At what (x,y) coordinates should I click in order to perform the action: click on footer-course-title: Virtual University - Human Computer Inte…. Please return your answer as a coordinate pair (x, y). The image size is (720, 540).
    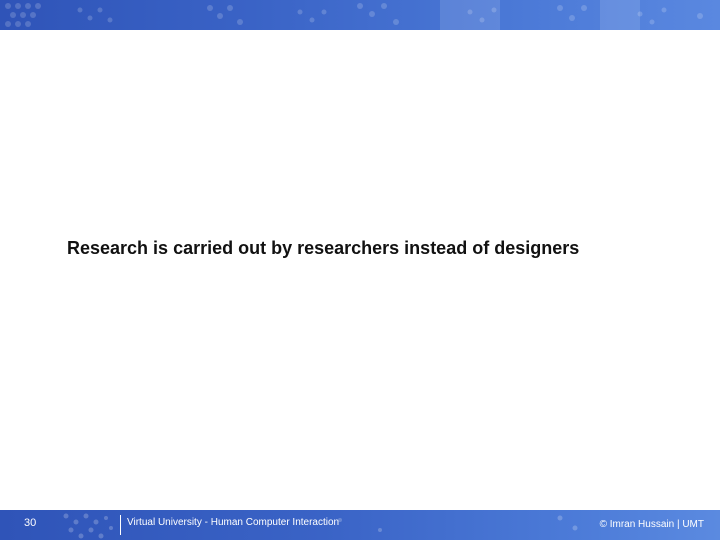
    Looking at the image, I should click on (233, 522).